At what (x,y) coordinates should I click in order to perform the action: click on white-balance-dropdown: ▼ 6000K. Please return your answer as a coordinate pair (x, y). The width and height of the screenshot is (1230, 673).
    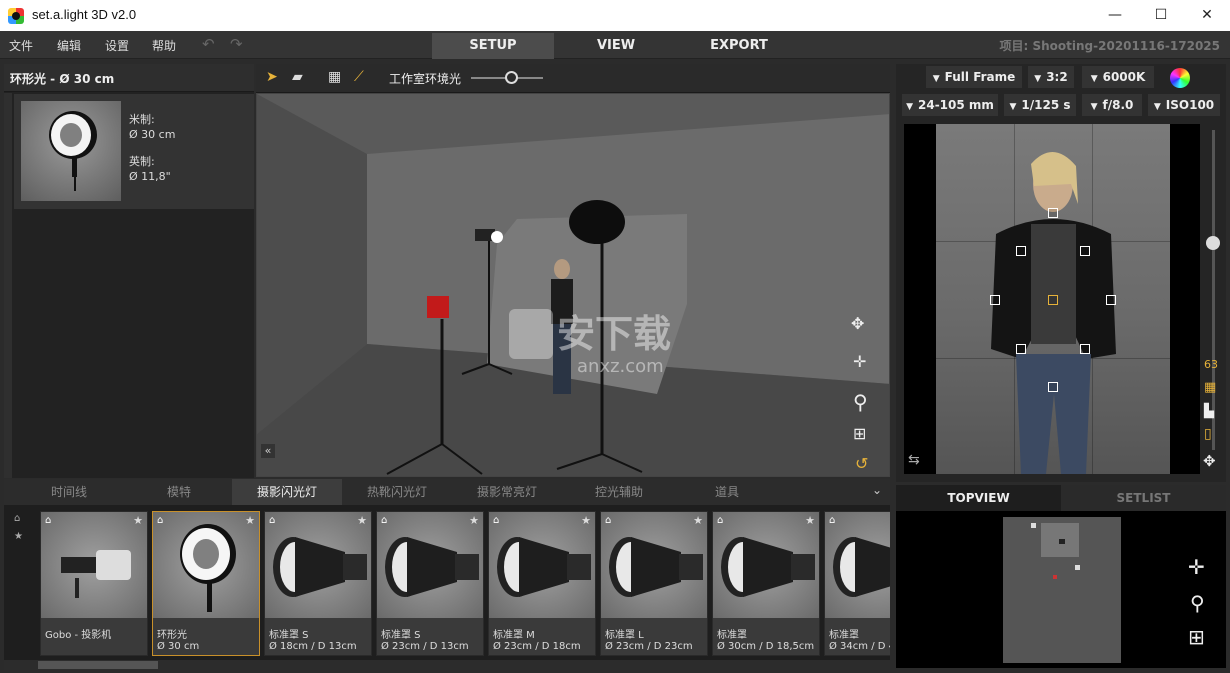
    Looking at the image, I should click on (1118, 77).